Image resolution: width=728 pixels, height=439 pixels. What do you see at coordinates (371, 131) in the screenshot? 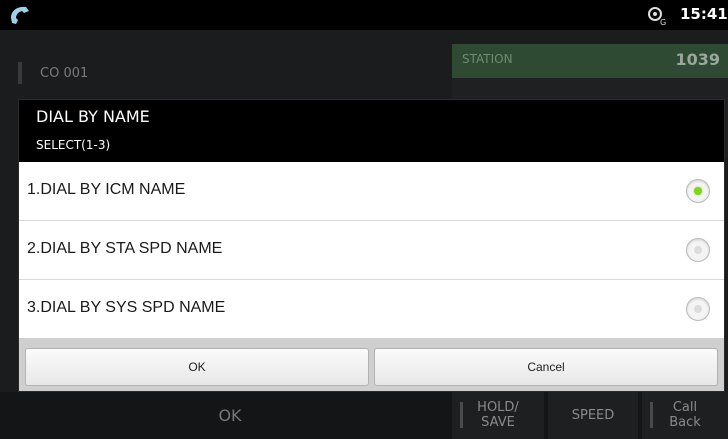
I see `dialog-header: DIAL BY NAME SELECT(1-3)` at bounding box center [371, 131].